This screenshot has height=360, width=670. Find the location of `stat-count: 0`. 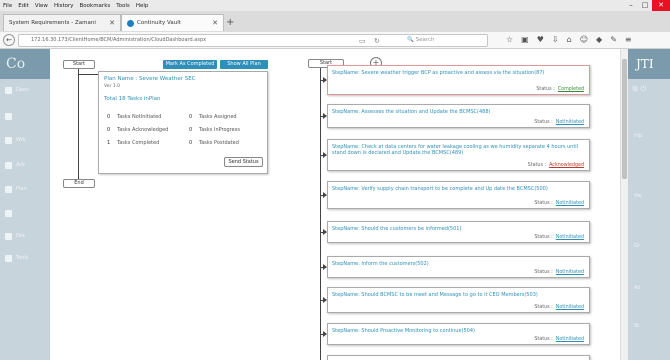

stat-count: 0 is located at coordinates (191, 117).